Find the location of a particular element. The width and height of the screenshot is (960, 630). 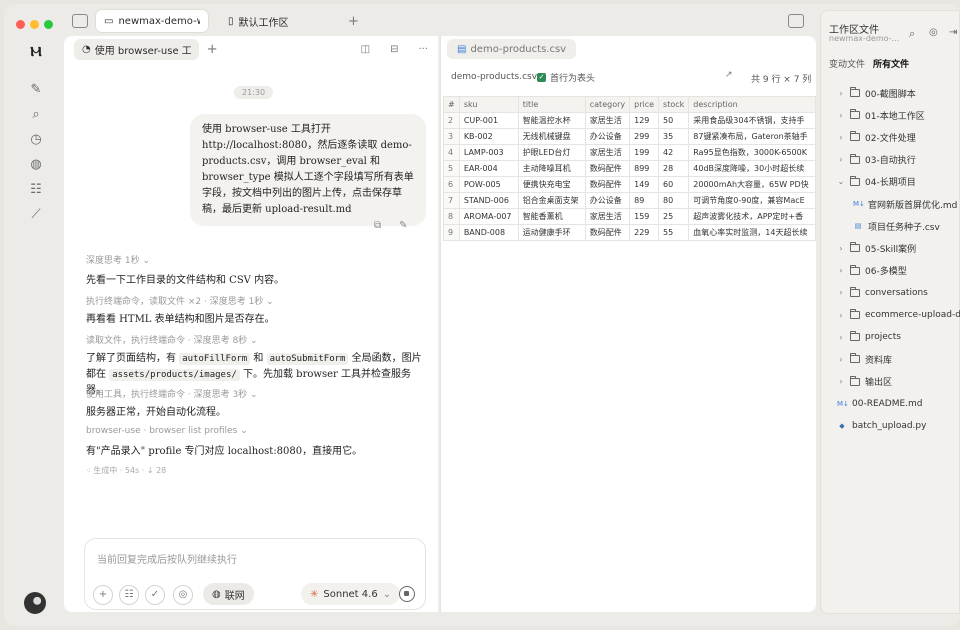

csv-file-tab: ▤ demo-products.csv is located at coordinates (512, 49).